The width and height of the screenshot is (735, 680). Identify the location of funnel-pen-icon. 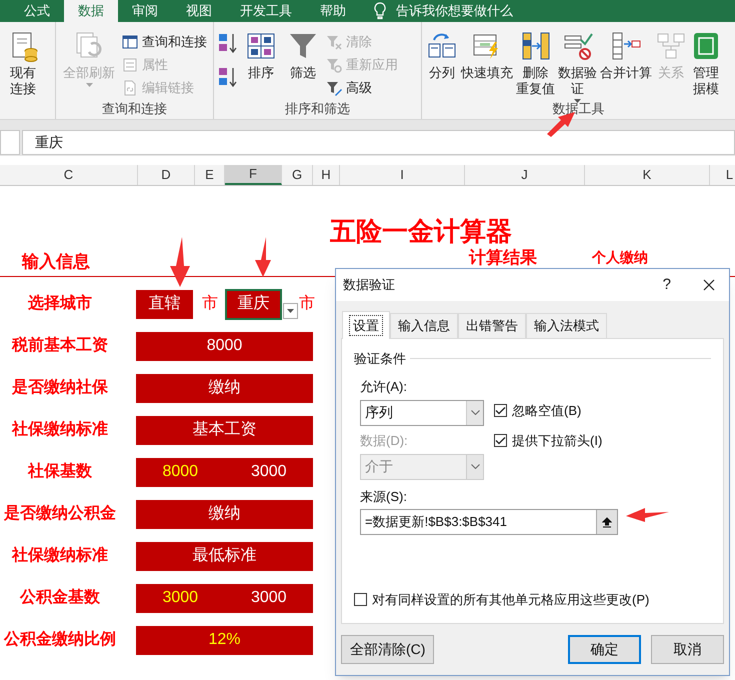
(334, 88).